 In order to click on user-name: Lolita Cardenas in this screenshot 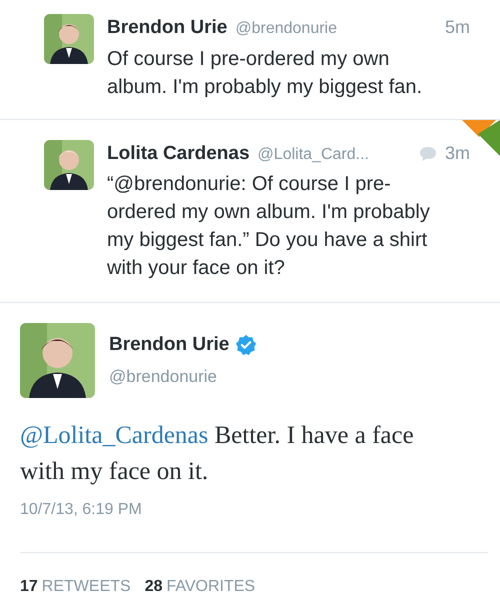, I will do `click(178, 154)`.